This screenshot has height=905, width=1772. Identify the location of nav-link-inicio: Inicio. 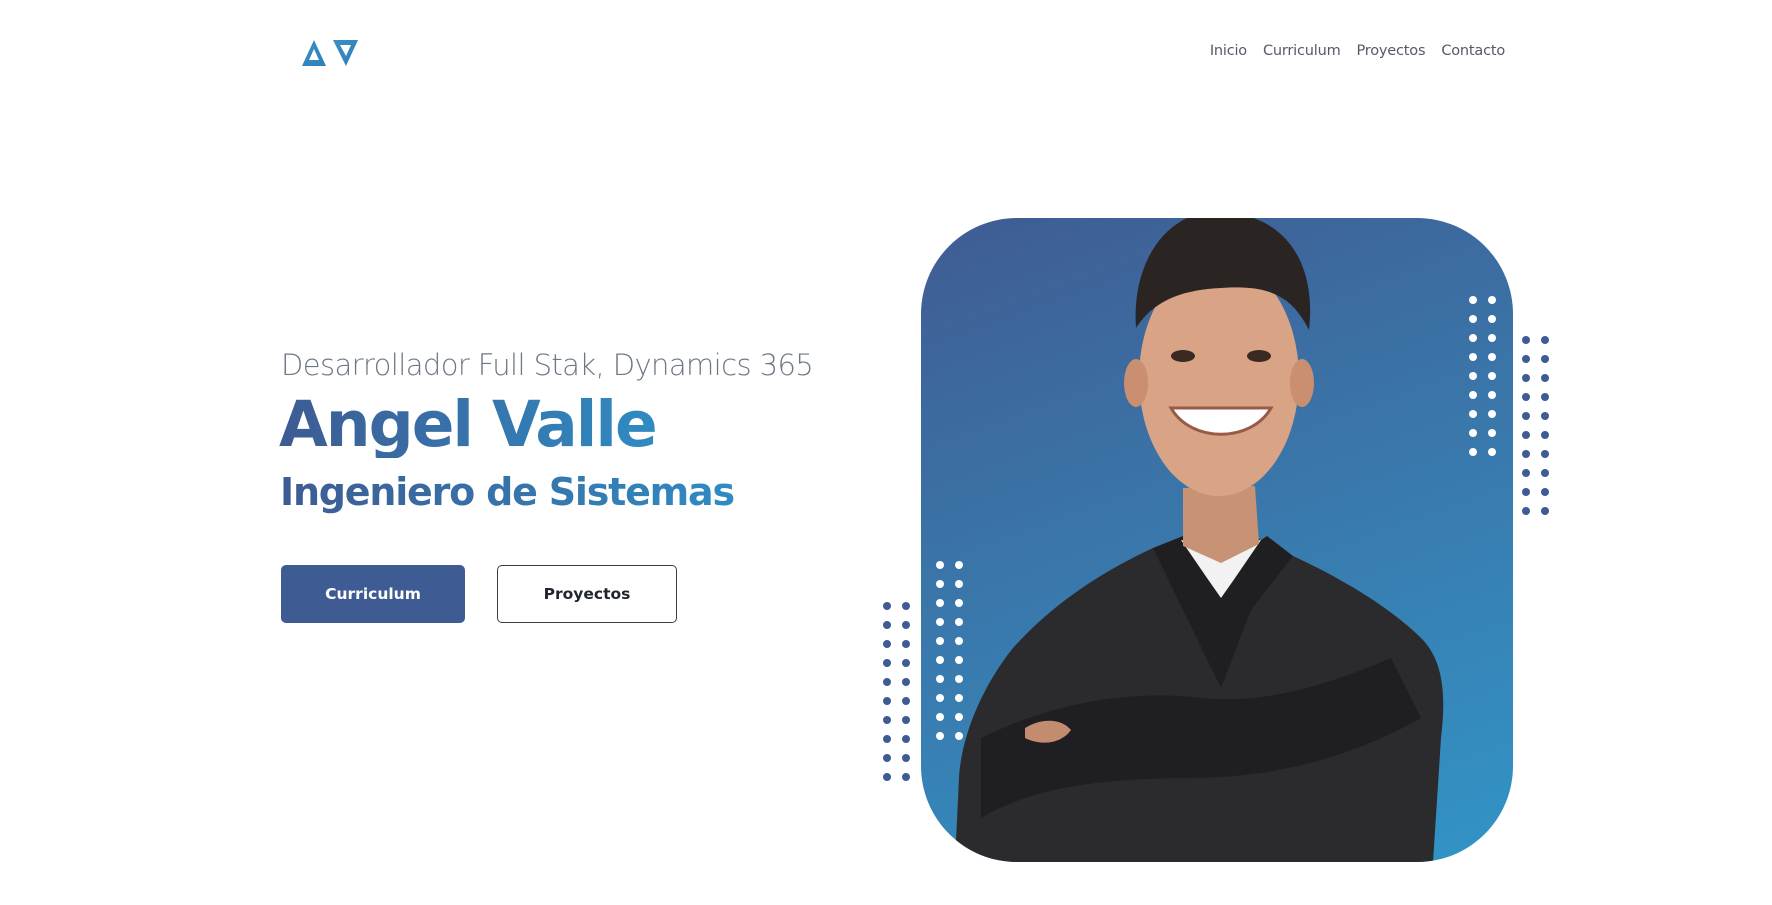
(1228, 51).